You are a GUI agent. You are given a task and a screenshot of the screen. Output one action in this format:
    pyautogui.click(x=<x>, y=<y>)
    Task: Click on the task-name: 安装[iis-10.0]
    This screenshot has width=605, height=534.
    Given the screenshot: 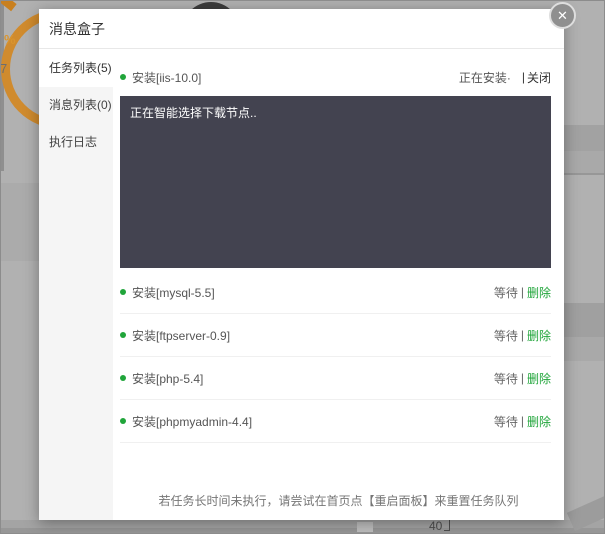 What is the action you would take?
    pyautogui.click(x=167, y=77)
    